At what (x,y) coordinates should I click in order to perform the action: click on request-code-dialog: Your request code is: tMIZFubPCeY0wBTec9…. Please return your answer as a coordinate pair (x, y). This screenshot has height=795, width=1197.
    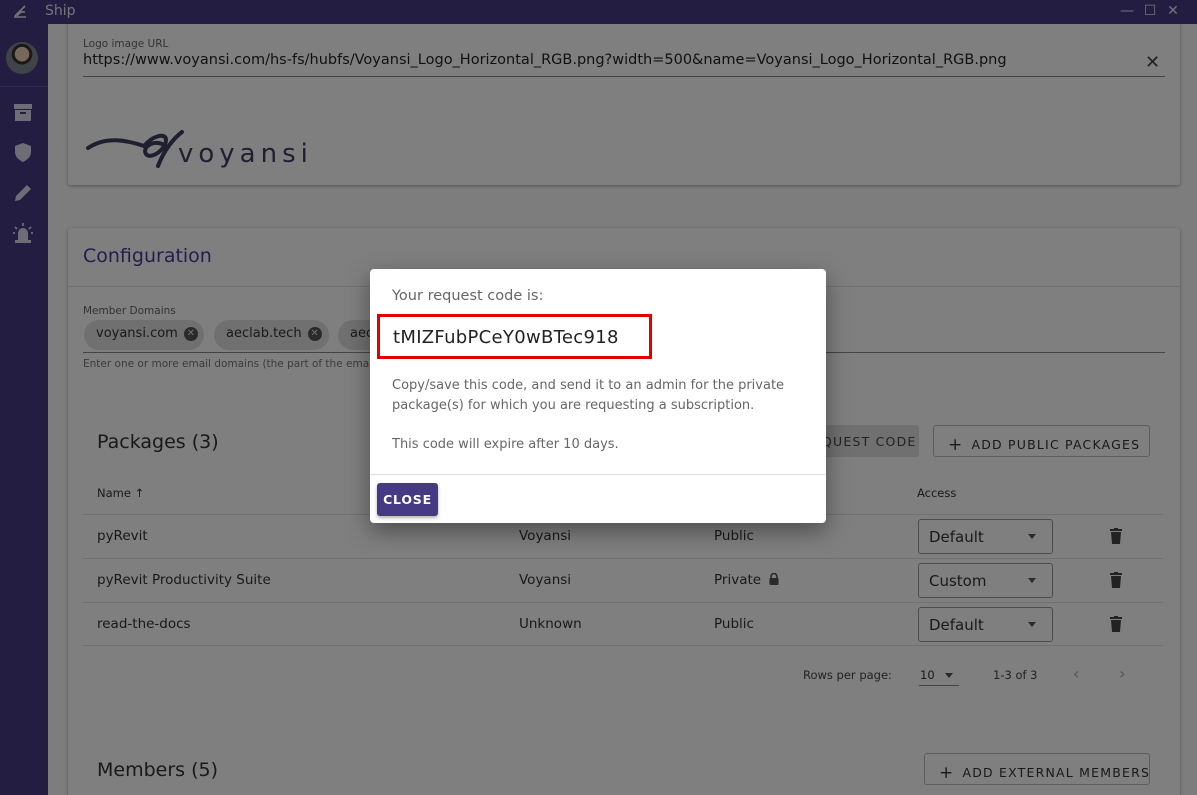
    Looking at the image, I should click on (598, 396).